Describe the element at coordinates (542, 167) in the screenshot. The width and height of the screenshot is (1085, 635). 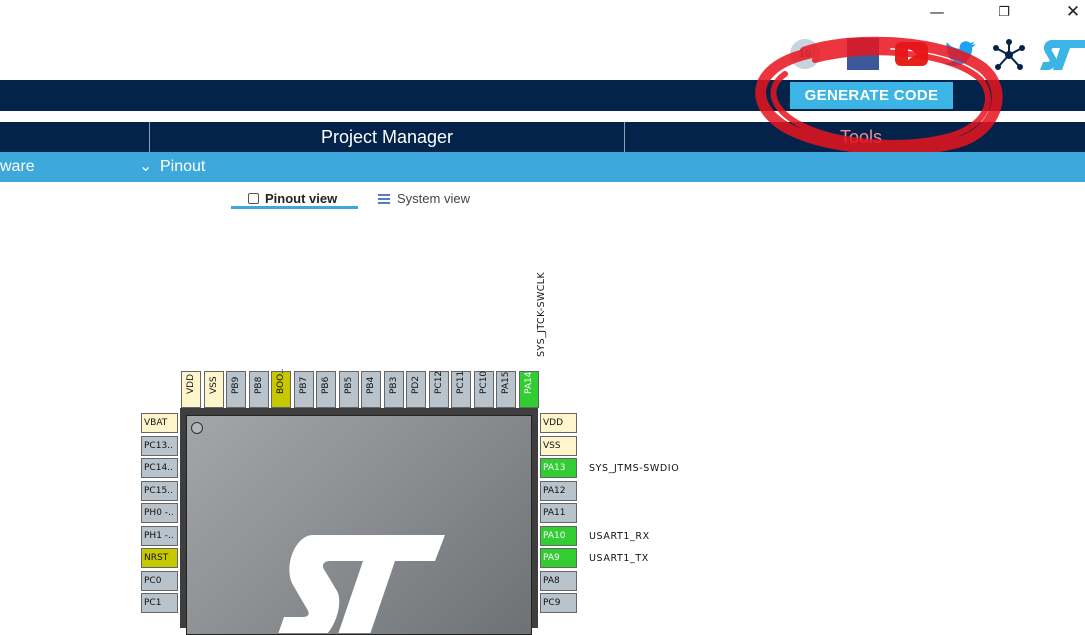
I see `pinout-subbar: ware ⌄ Pinout` at that location.